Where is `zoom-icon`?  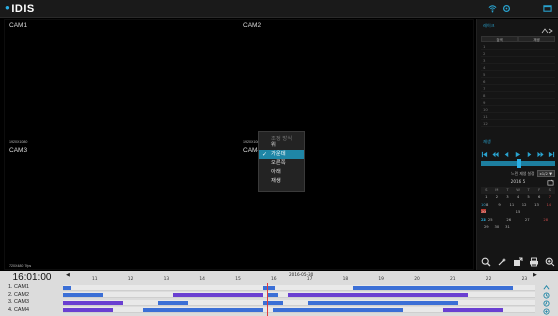 zoom-icon is located at coordinates (550, 262).